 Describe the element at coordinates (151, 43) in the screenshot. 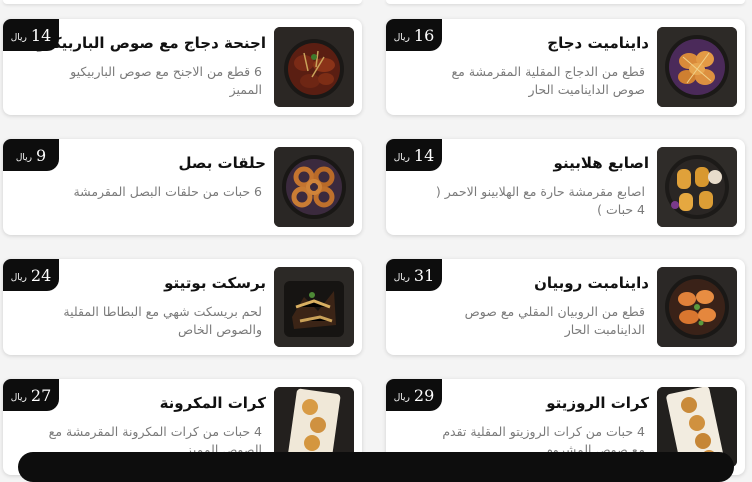

I see `item-name: اجنحة دجاج مع صوص الباربيكيو` at that location.